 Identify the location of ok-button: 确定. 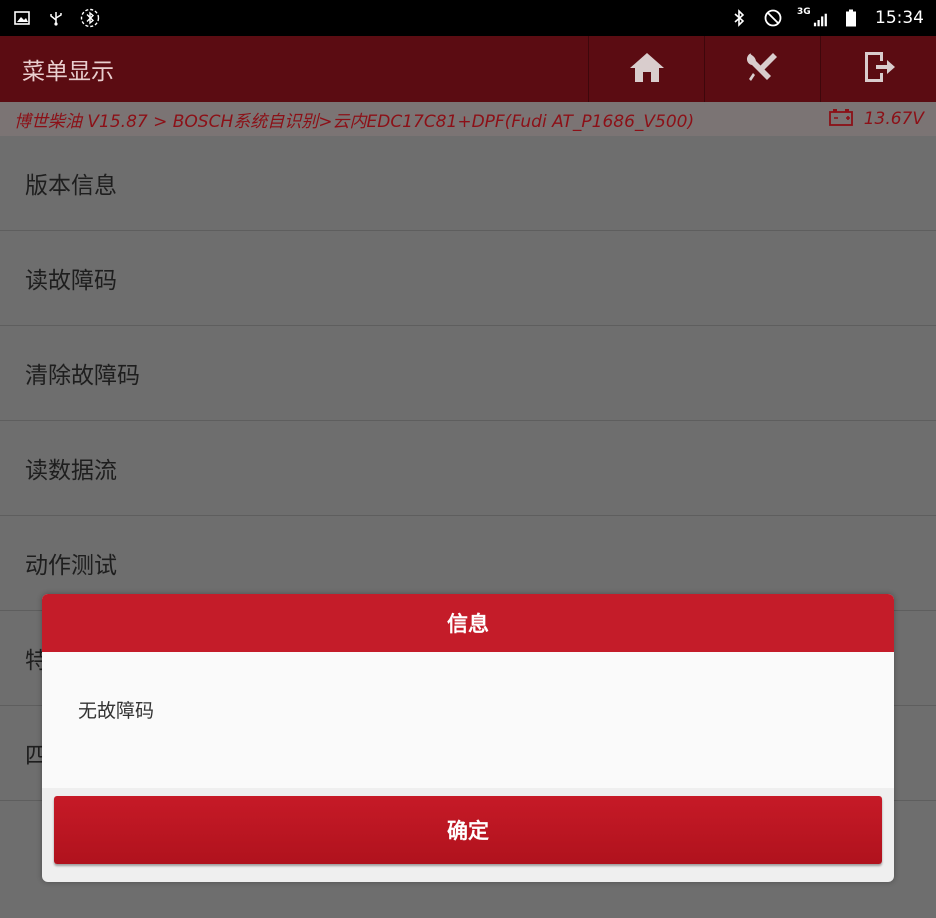
(468, 830).